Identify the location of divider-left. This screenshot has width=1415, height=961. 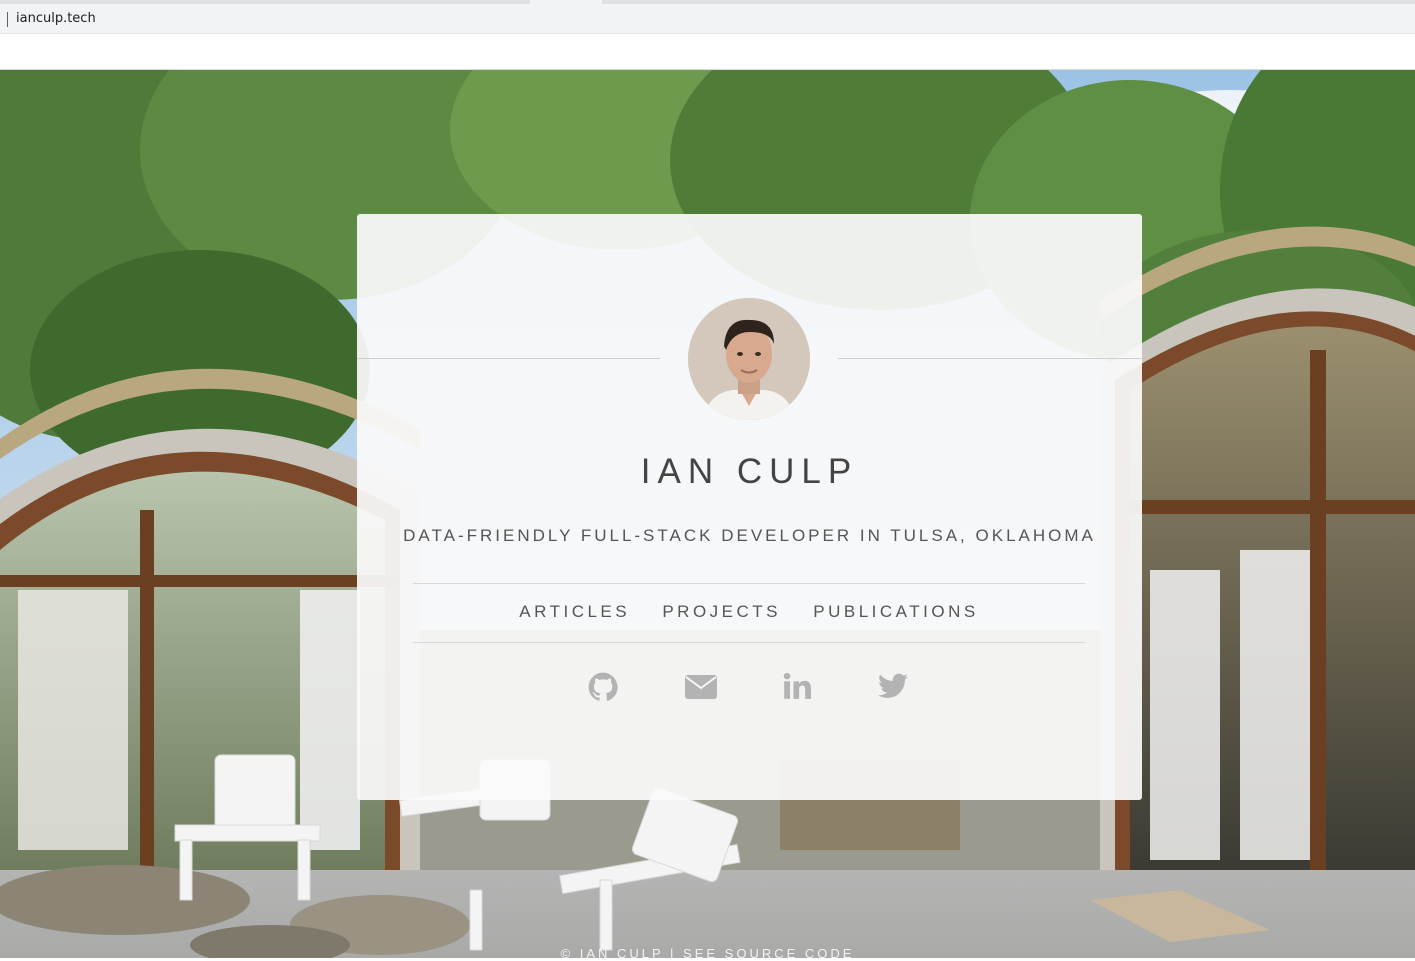
(508, 358).